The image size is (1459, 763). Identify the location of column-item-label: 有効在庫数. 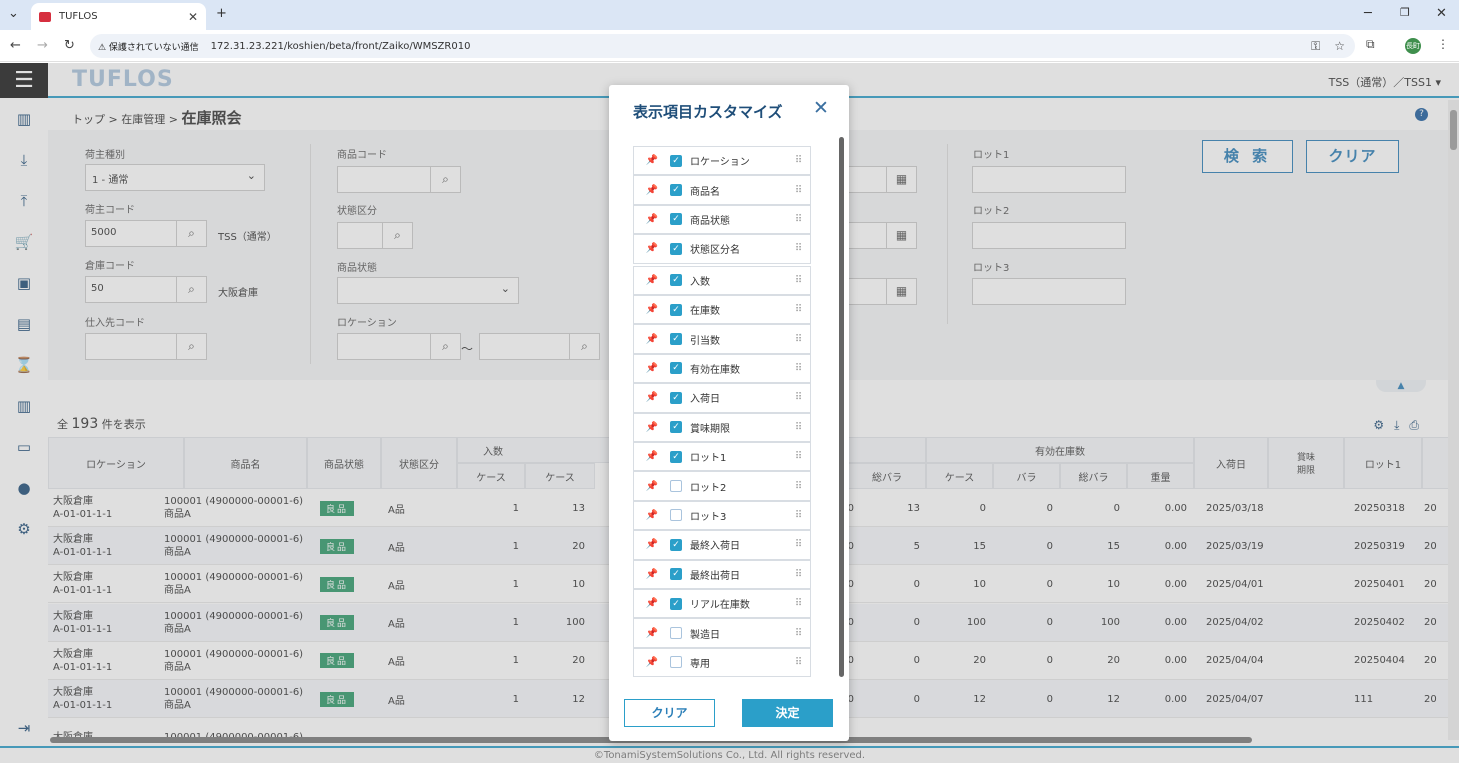
(715, 370).